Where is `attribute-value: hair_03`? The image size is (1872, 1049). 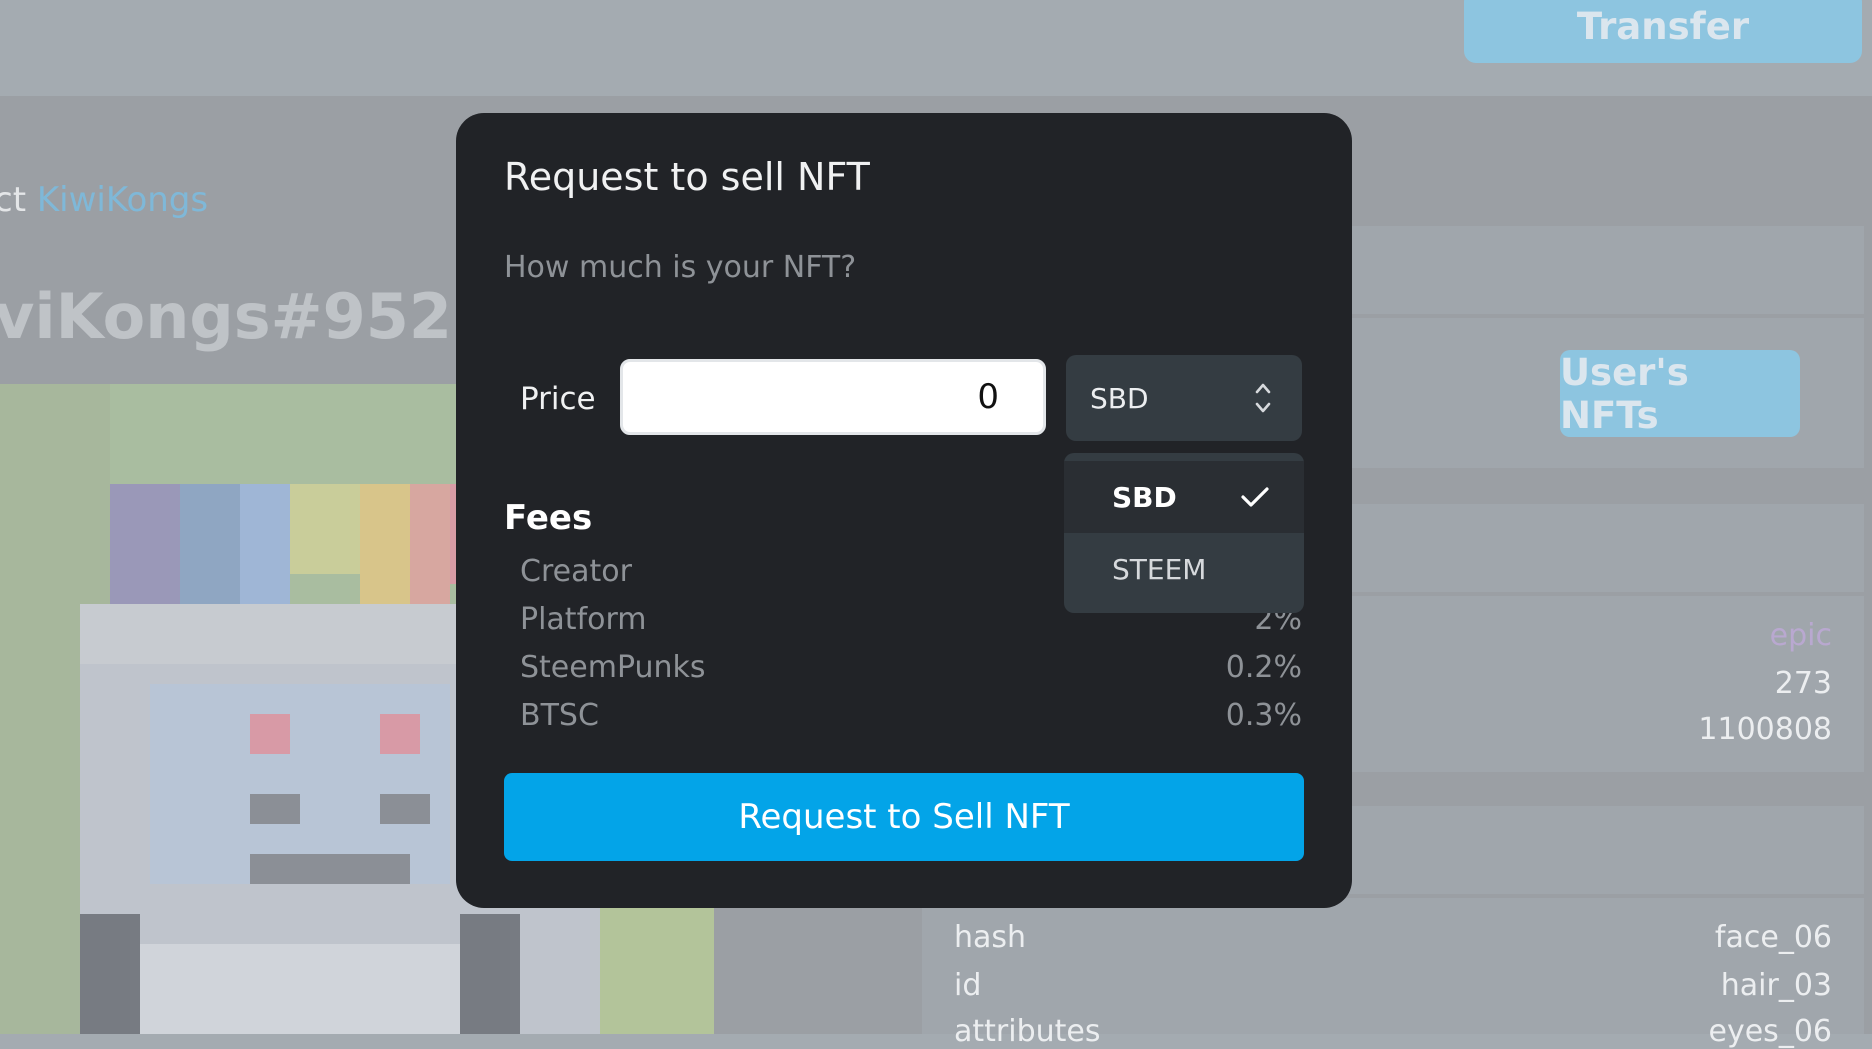 attribute-value: hair_03 is located at coordinates (1776, 985).